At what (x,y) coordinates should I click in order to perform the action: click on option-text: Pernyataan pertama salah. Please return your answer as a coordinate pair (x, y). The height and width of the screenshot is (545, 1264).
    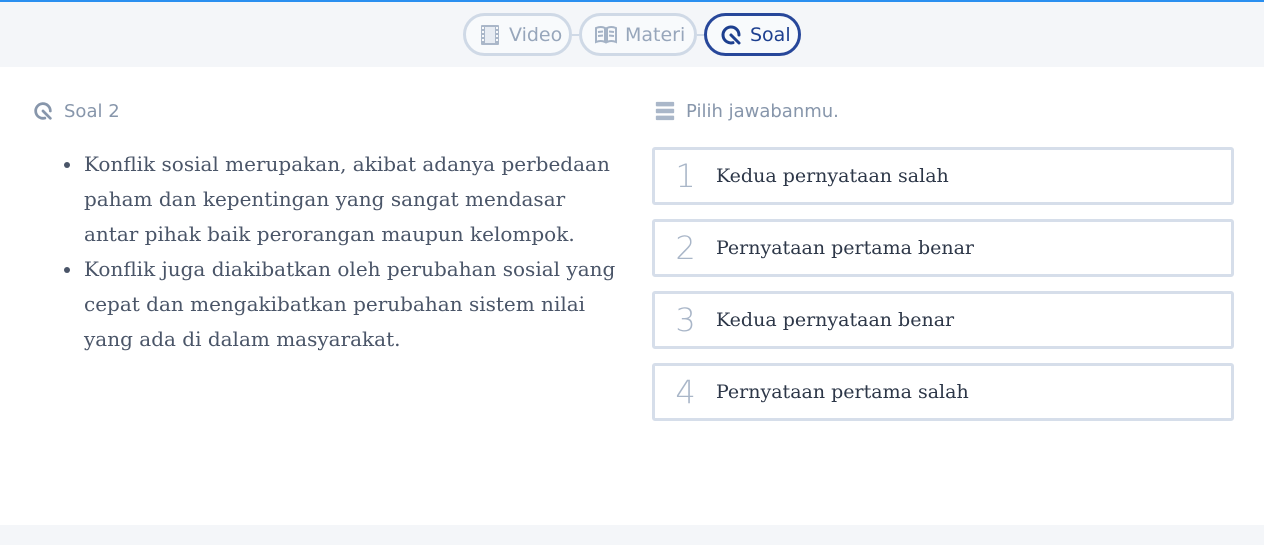
    Looking at the image, I should click on (842, 392).